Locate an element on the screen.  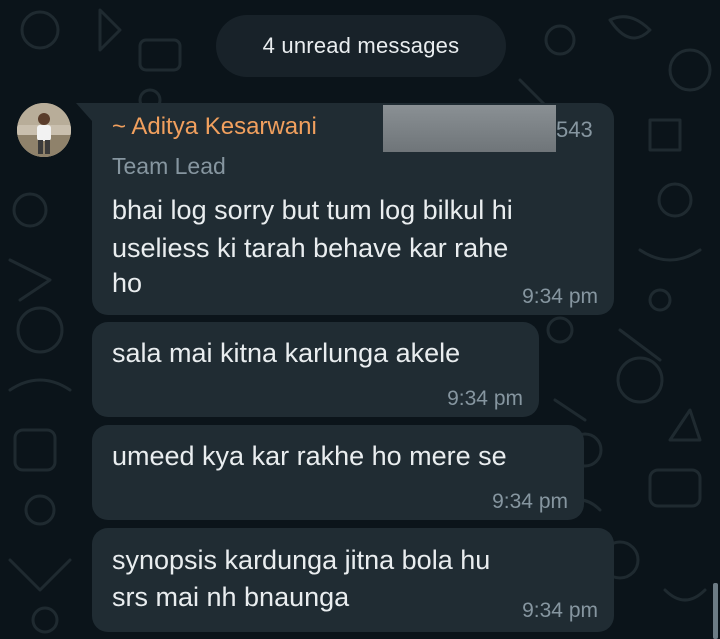
message-line: synopsis kardunga jitna bola hu is located at coordinates (301, 560).